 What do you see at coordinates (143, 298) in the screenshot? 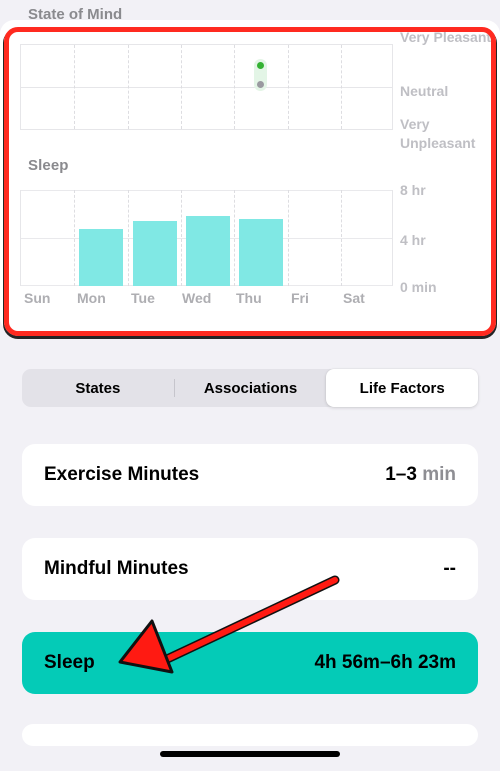
I see `sleep-daylabel-tue: Tue` at bounding box center [143, 298].